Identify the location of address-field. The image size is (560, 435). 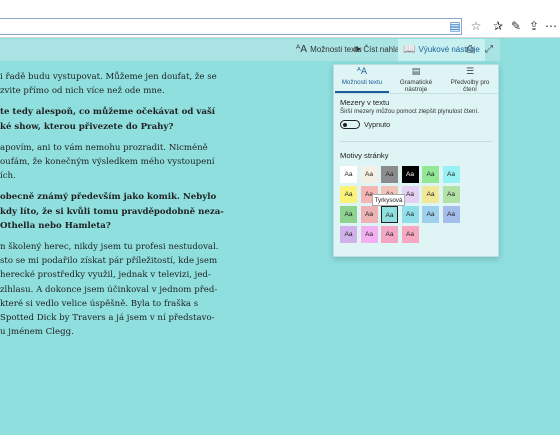
(231, 26).